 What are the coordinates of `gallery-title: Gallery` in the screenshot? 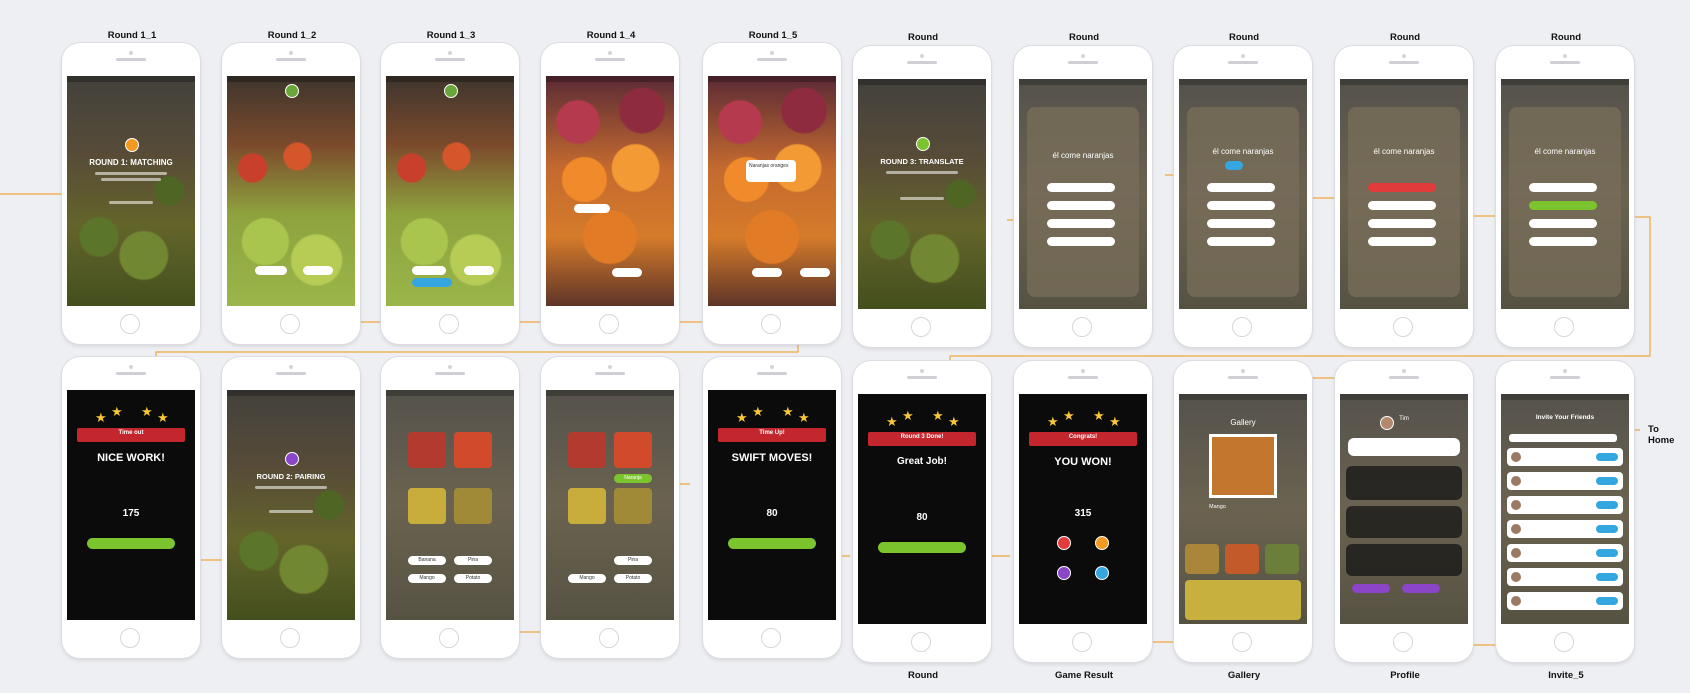 It's located at (1243, 422).